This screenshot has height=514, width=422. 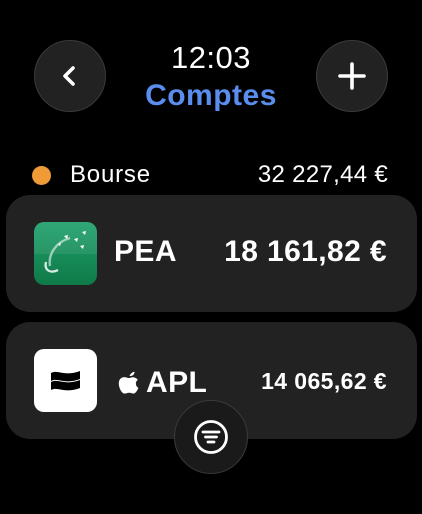 I want to click on account-value: 14 065,62 €, so click(x=324, y=381).